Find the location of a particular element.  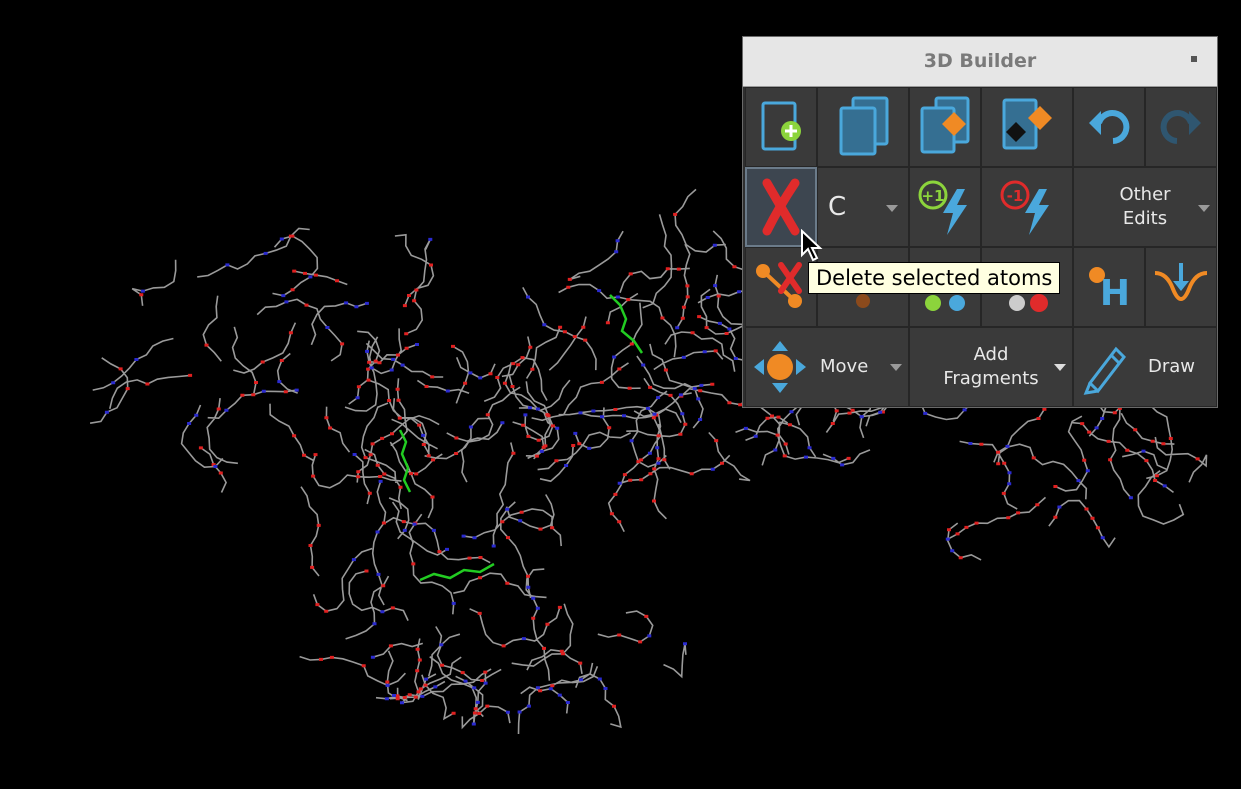

move-button: Move is located at coordinates (827, 367).